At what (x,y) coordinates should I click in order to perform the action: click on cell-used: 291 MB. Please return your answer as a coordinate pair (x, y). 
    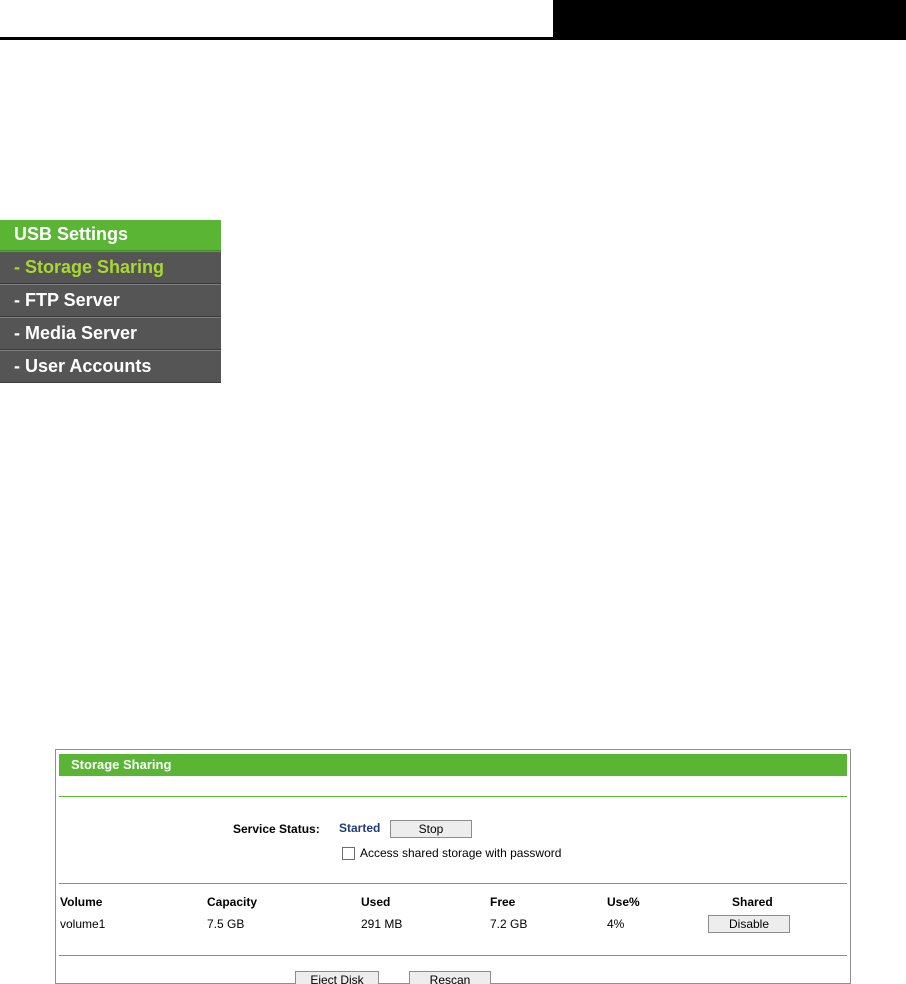
    Looking at the image, I should click on (382, 924).